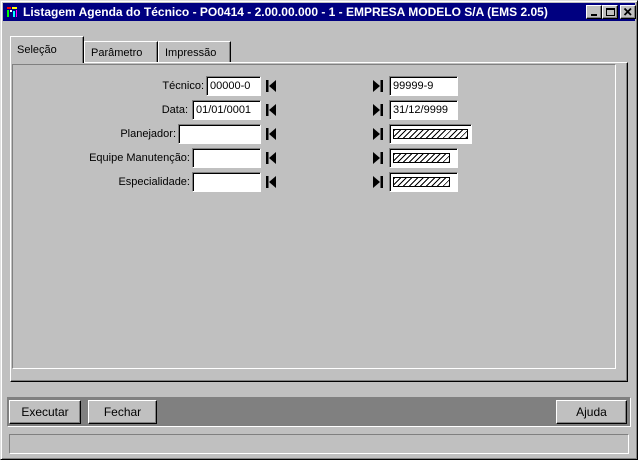 The height and width of the screenshot is (460, 638). Describe the element at coordinates (12, 12) in the screenshot. I see `app-icon` at that location.